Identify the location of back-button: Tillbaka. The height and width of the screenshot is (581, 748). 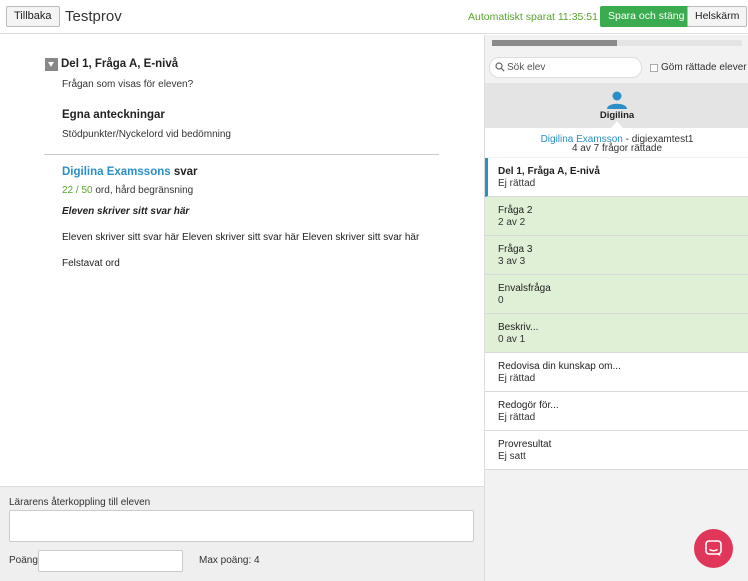
(33, 16).